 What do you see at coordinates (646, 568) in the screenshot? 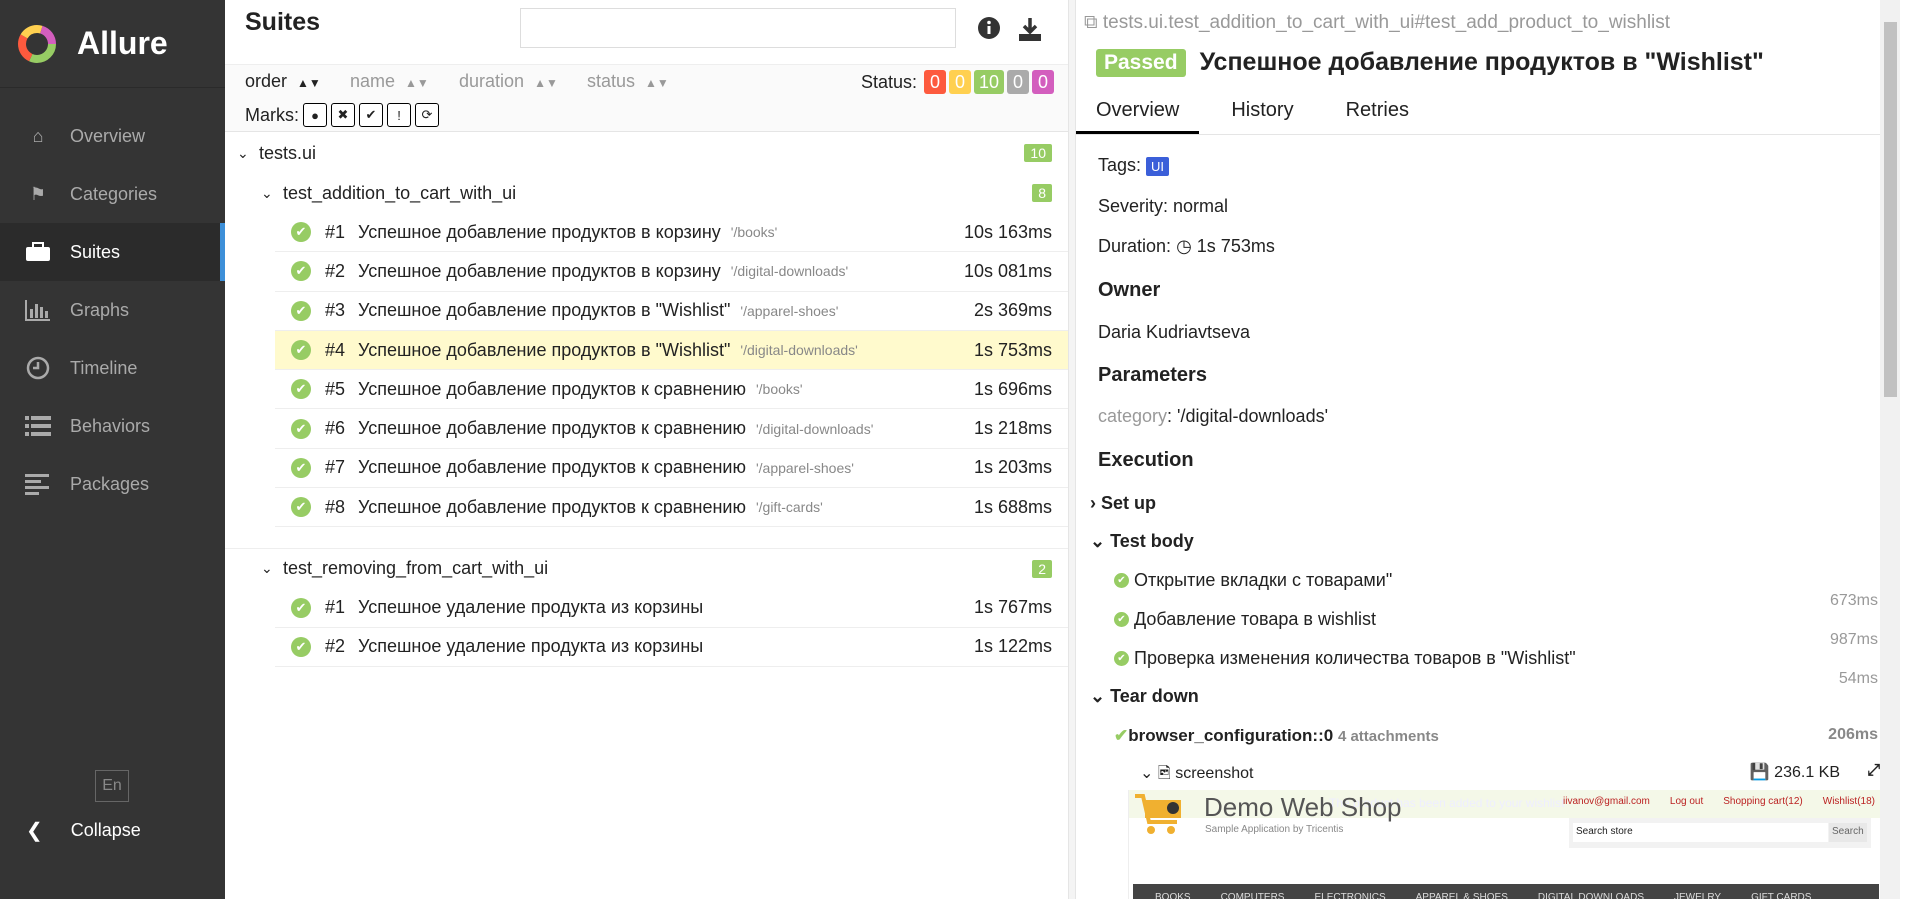
I see `suite-node: ⌄ test_removing_from_cart_with_ui 2` at bounding box center [646, 568].